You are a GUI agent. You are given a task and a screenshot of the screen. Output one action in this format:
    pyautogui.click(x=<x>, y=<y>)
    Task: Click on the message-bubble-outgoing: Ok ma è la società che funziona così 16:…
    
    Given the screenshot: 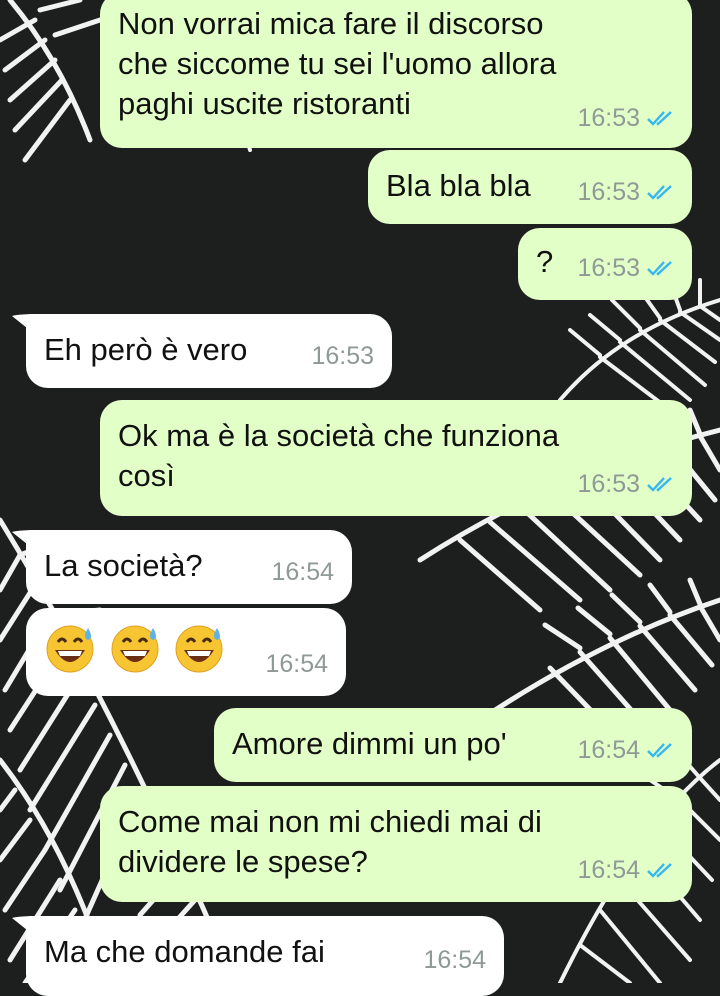 What is the action you would take?
    pyautogui.click(x=396, y=458)
    